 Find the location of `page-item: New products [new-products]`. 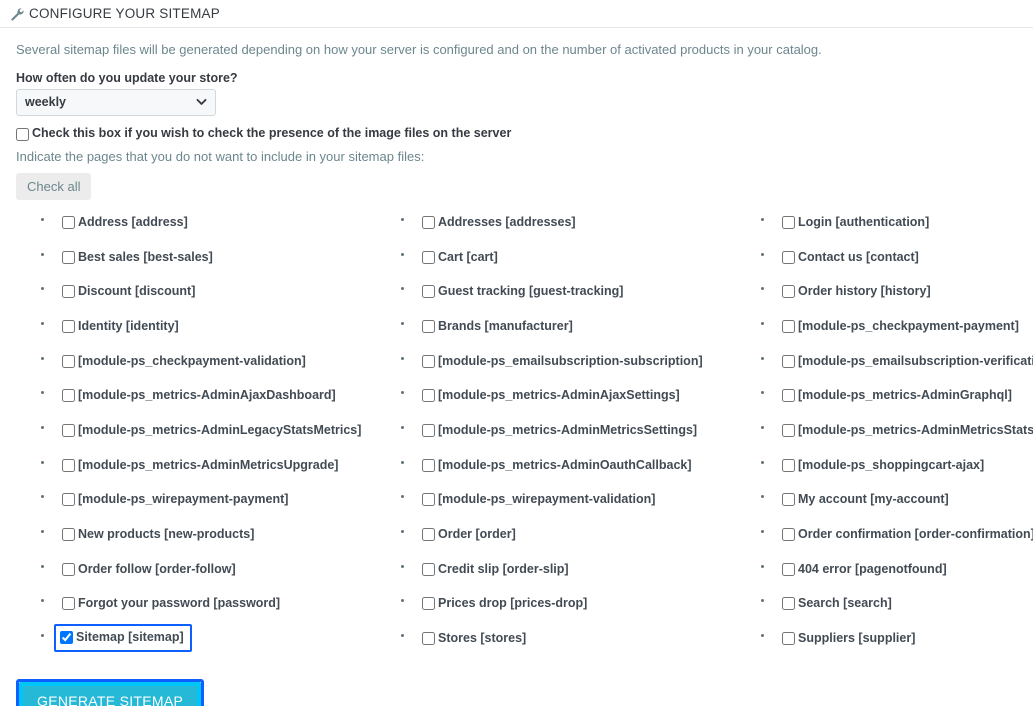

page-item: New products [new-products] is located at coordinates (158, 534).